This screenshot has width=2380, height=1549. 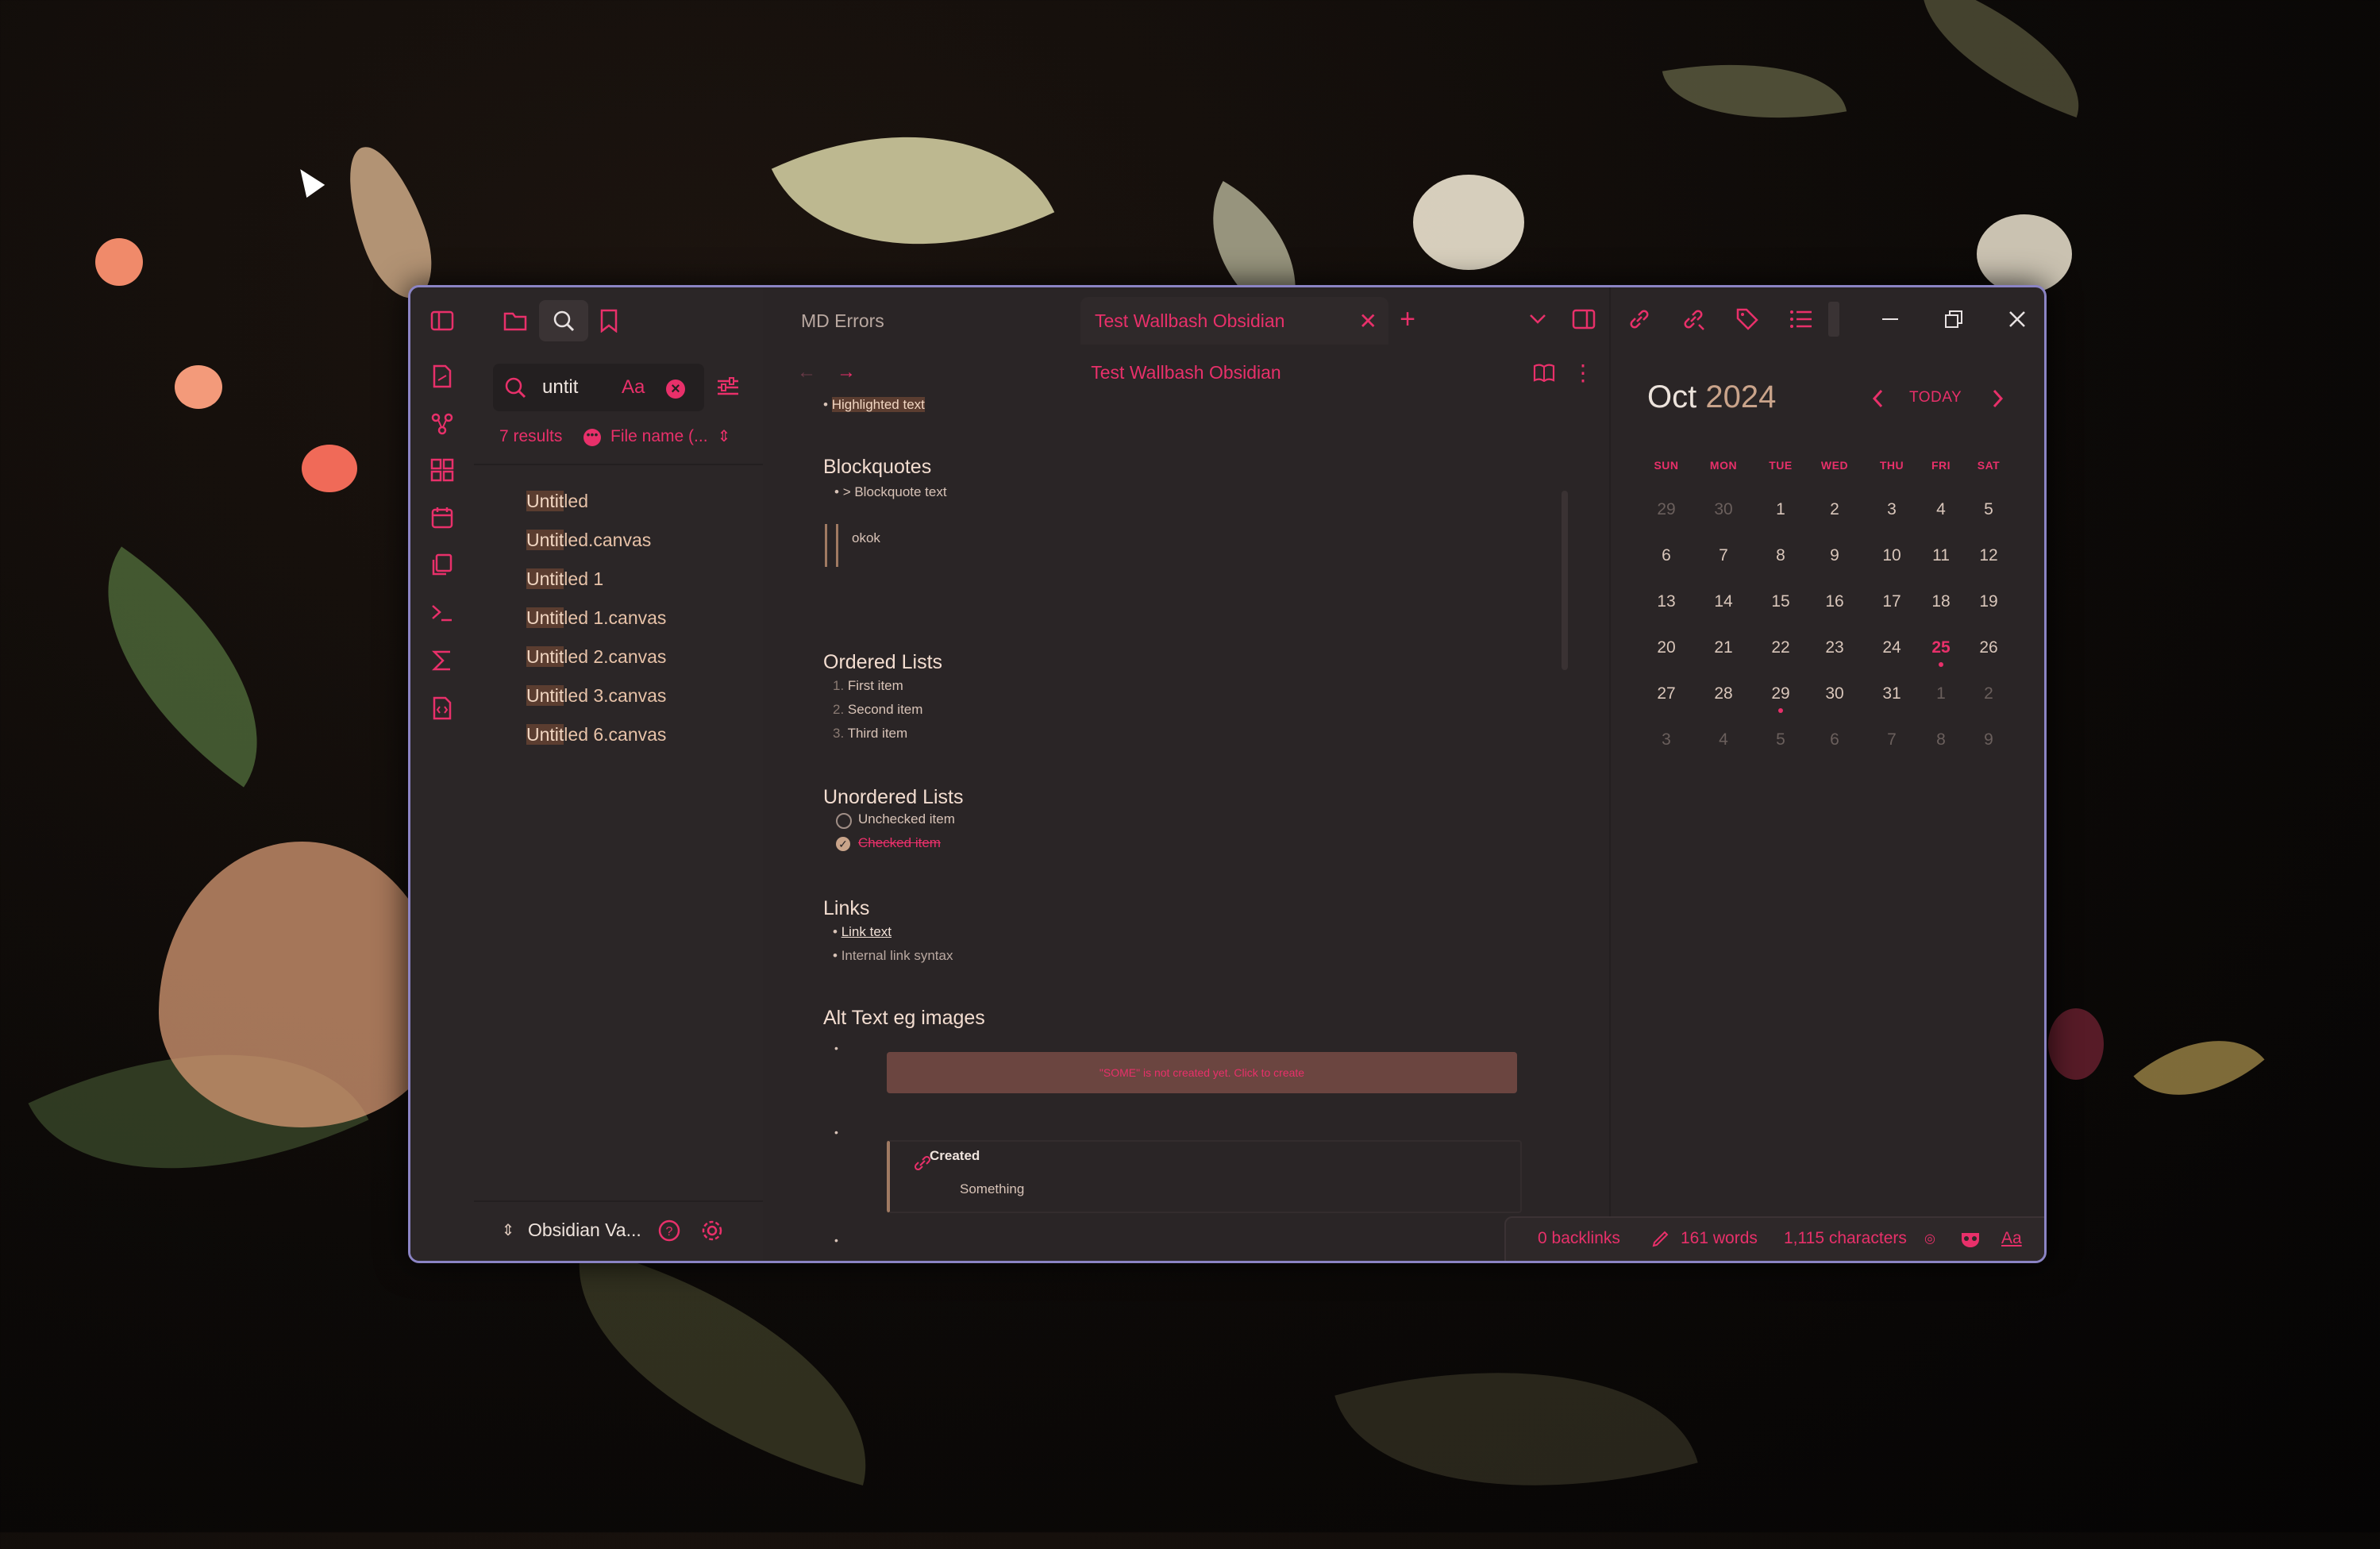 What do you see at coordinates (1666, 693) in the screenshot?
I see `calendar-day: 27` at bounding box center [1666, 693].